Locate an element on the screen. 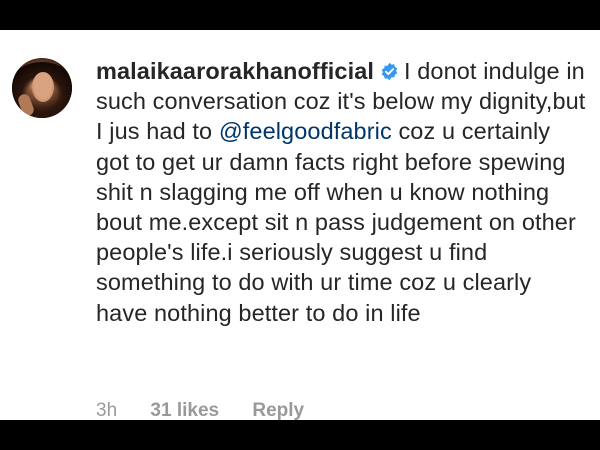 The image size is (600, 450). username-link: malaikaarorakhanofficial is located at coordinates (235, 71).